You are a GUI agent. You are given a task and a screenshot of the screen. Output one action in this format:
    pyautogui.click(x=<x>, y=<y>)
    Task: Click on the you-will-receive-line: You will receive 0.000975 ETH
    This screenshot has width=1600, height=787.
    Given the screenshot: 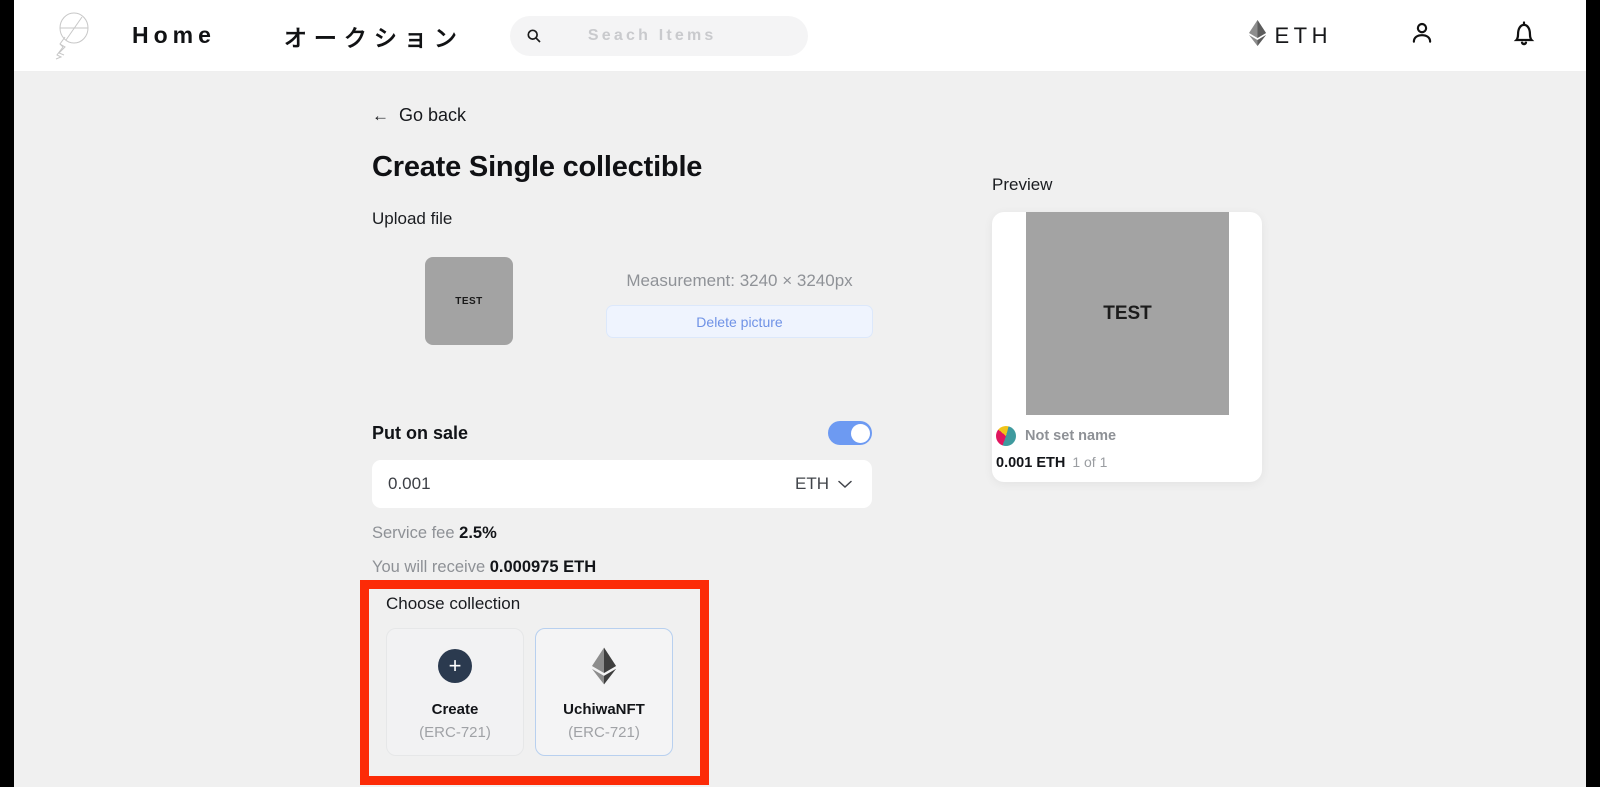 What is the action you would take?
    pyautogui.click(x=637, y=567)
    